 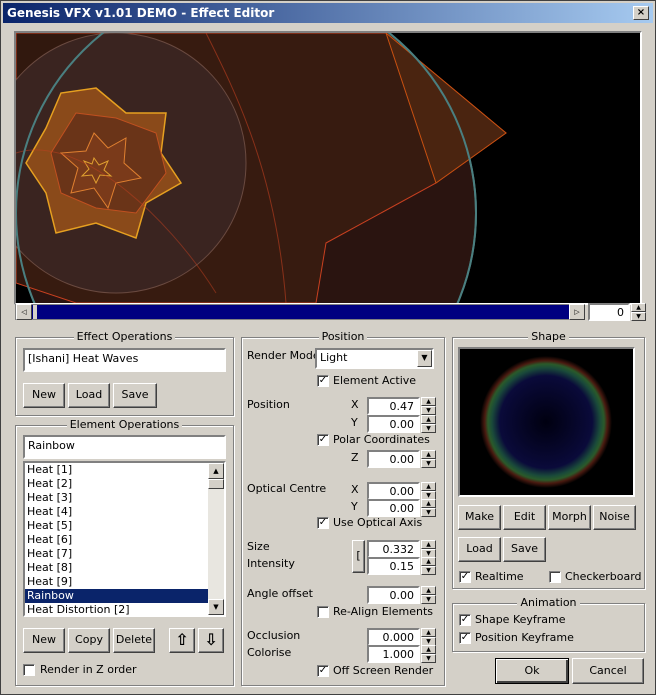 I want to click on effect-name-input: [Ishani] Heat Waves, so click(x=124, y=360).